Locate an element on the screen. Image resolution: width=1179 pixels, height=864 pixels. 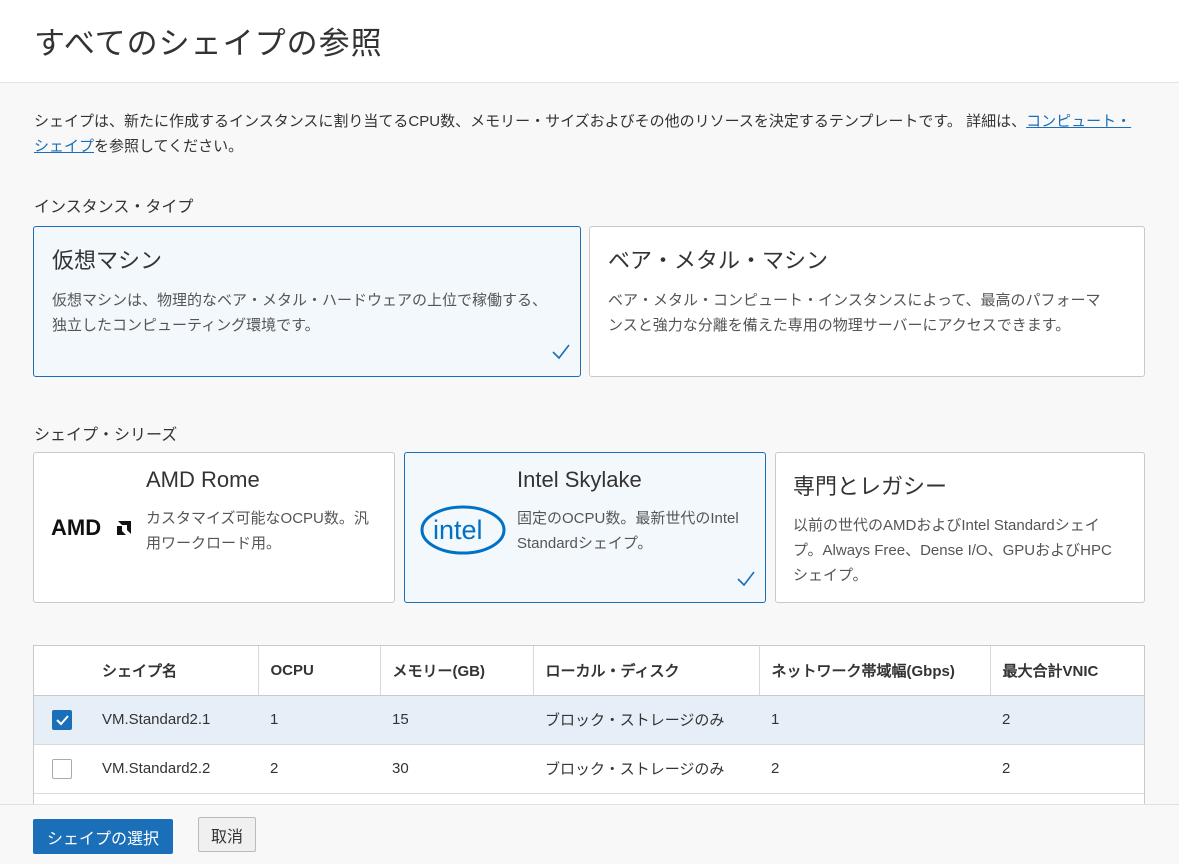
card-title: 専門とレガシー is located at coordinates (870, 486).